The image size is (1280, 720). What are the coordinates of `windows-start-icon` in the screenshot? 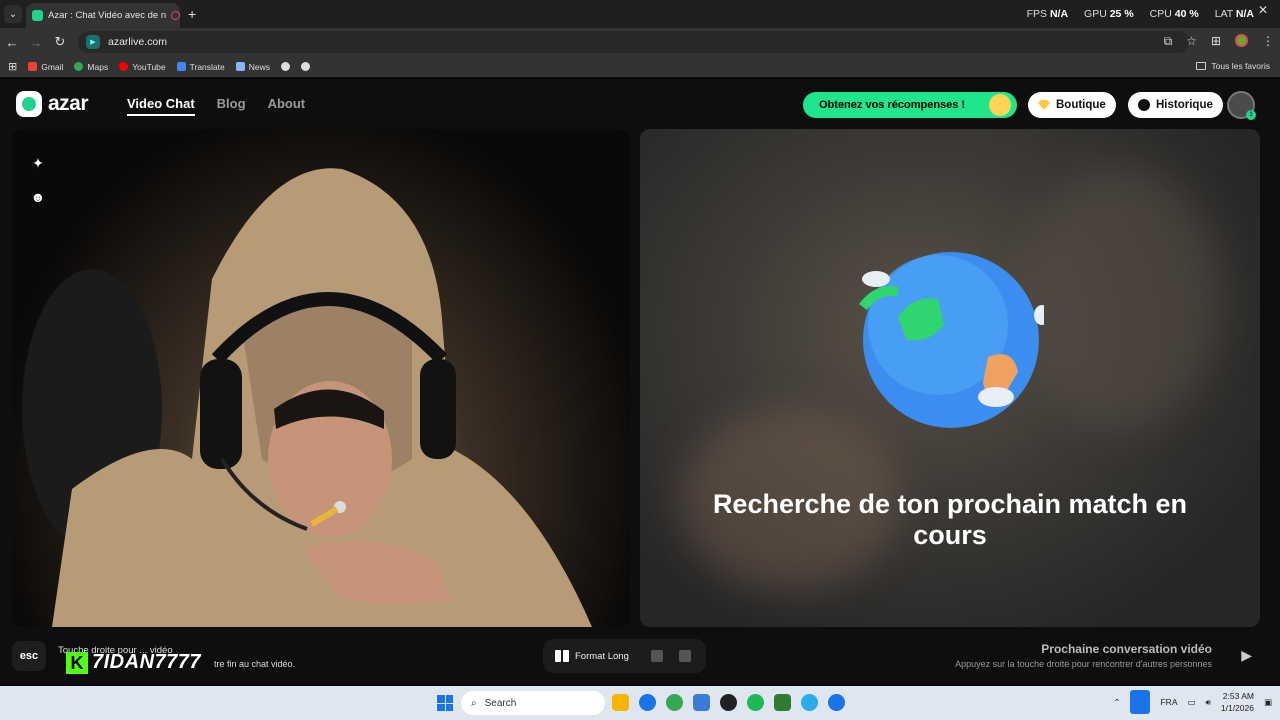 It's located at (445, 703).